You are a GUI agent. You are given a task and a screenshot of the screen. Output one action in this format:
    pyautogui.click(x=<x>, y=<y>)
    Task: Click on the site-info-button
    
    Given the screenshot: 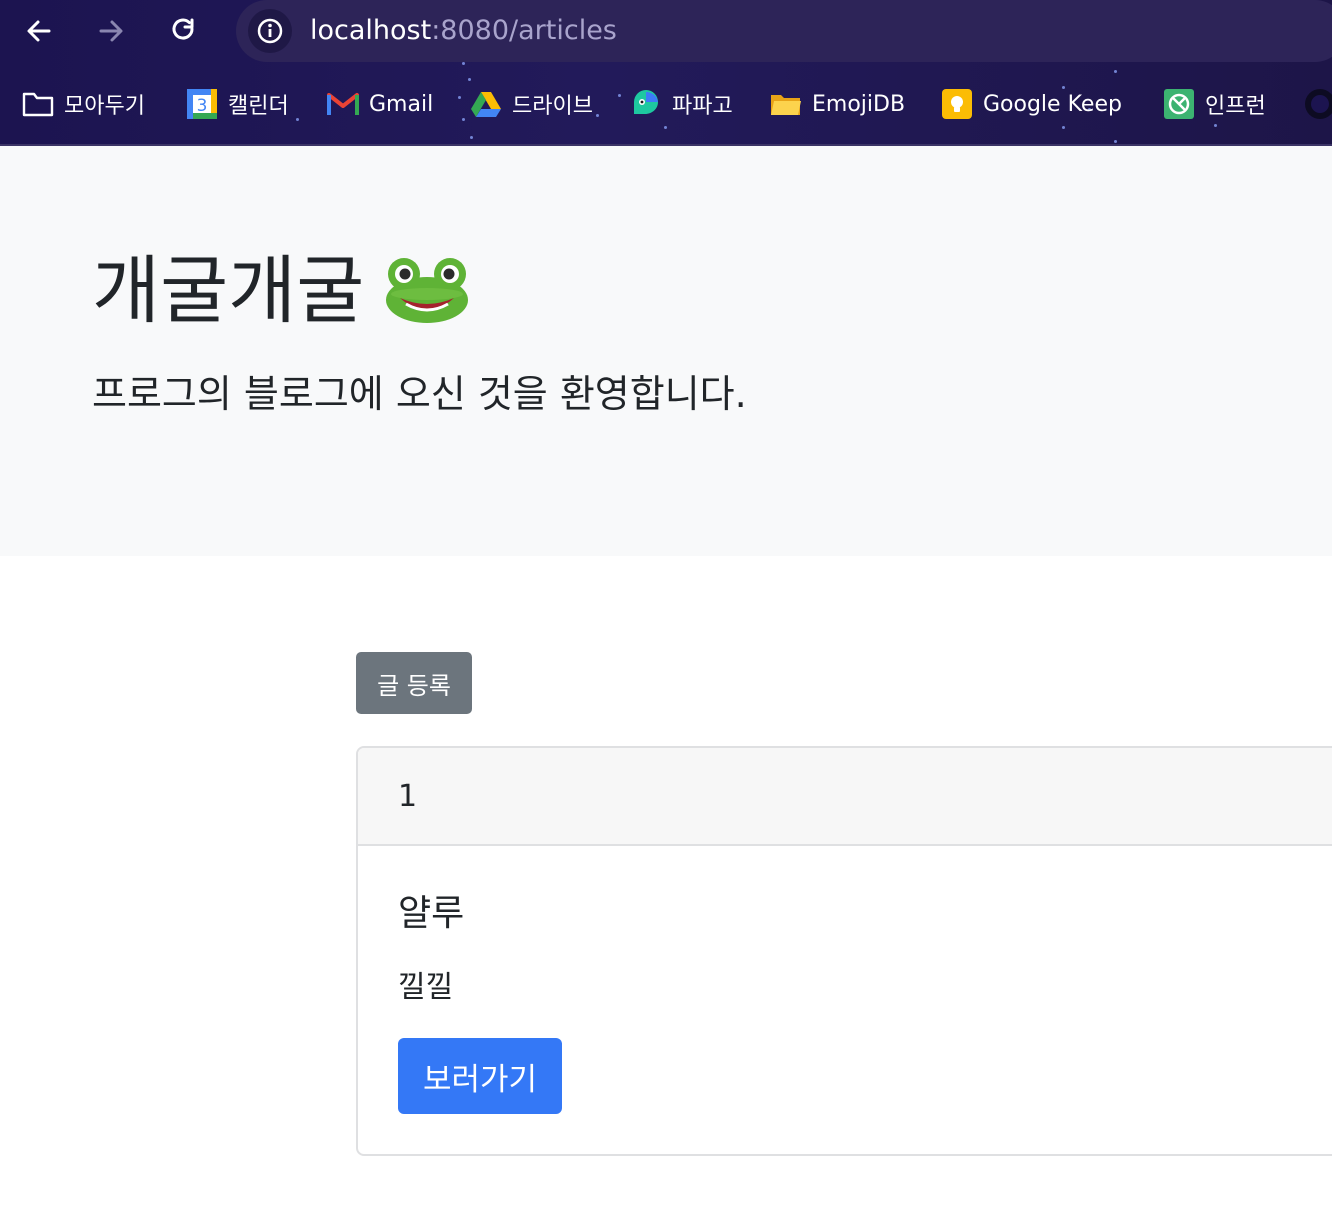 What is the action you would take?
    pyautogui.click(x=270, y=31)
    